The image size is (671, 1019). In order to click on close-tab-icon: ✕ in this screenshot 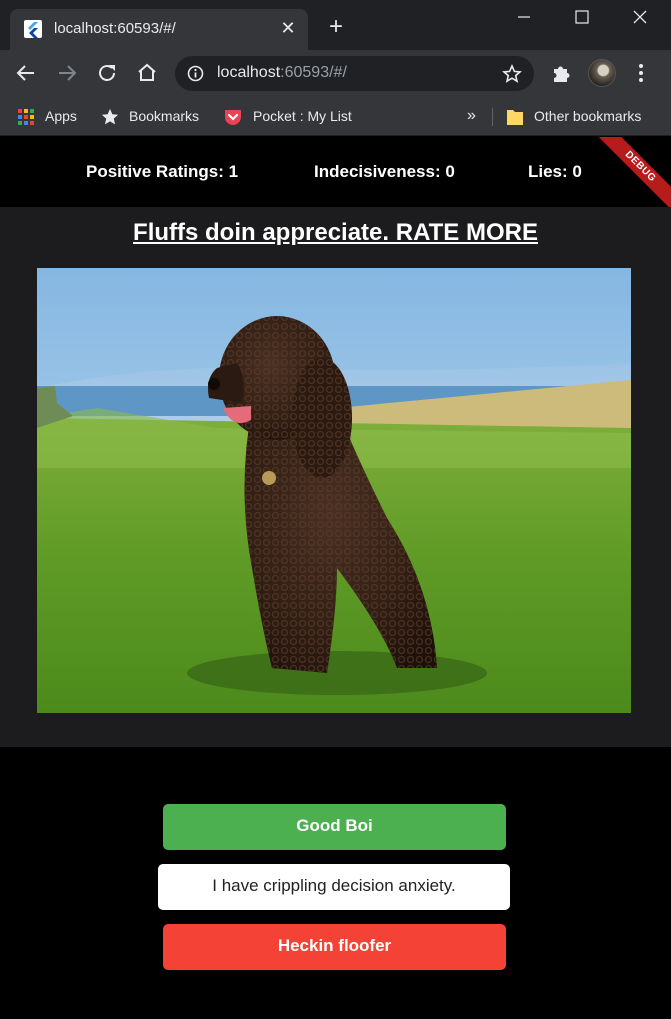, I will do `click(288, 28)`.